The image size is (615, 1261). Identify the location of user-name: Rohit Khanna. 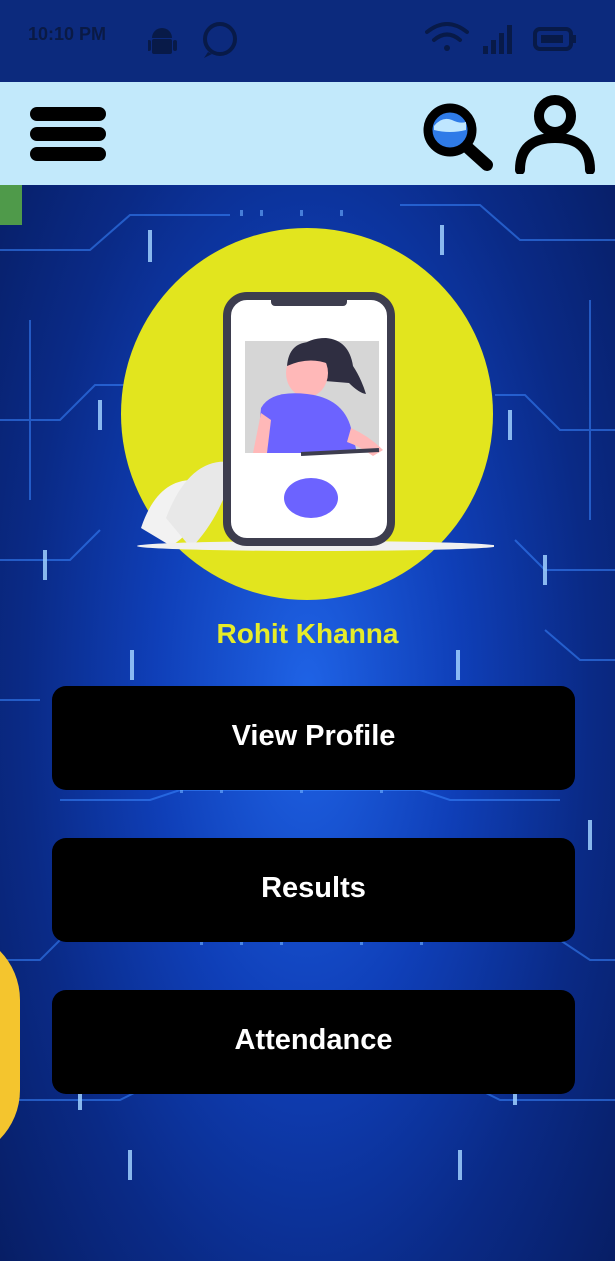
(307, 633).